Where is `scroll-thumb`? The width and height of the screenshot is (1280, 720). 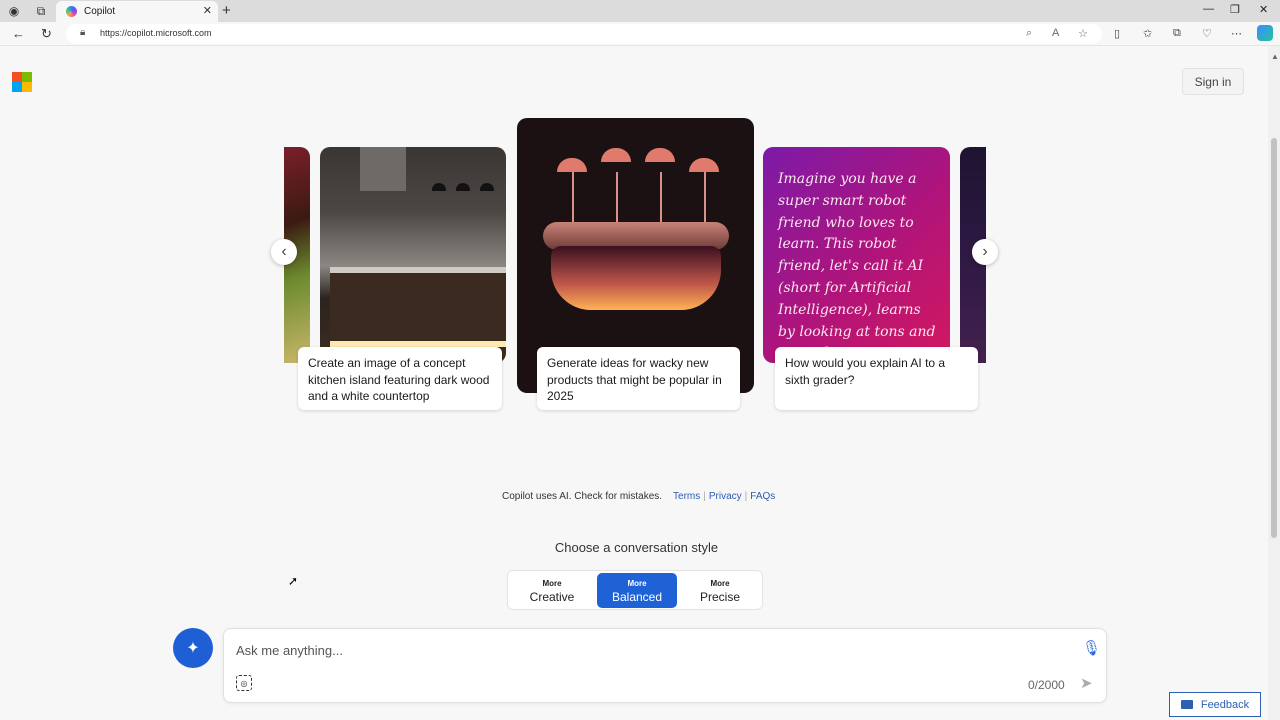 scroll-thumb is located at coordinates (1274, 338).